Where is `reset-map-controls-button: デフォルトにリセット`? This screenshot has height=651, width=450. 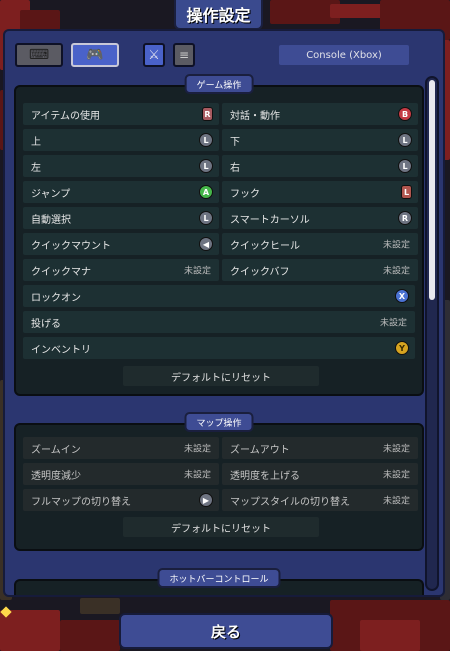
reset-map-controls-button: デフォルトにリセット is located at coordinates (221, 527).